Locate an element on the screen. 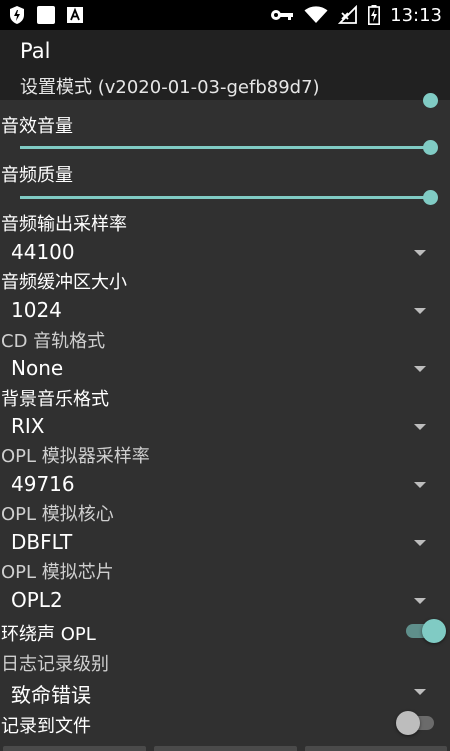  bgm-format-select: RIX is located at coordinates (225, 428).